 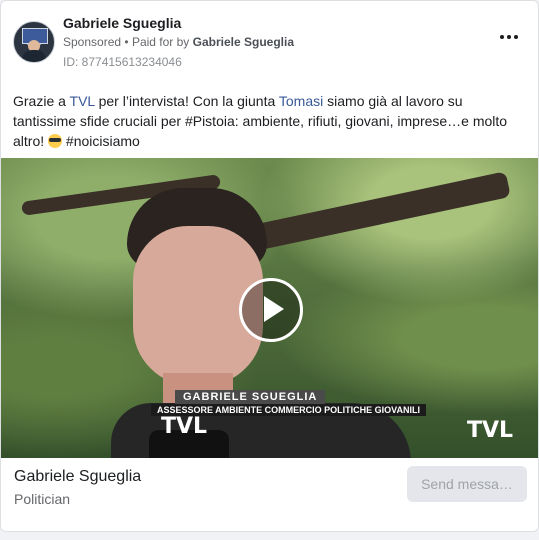 What do you see at coordinates (301, 101) in the screenshot?
I see `link-tomasi: Tomasi` at bounding box center [301, 101].